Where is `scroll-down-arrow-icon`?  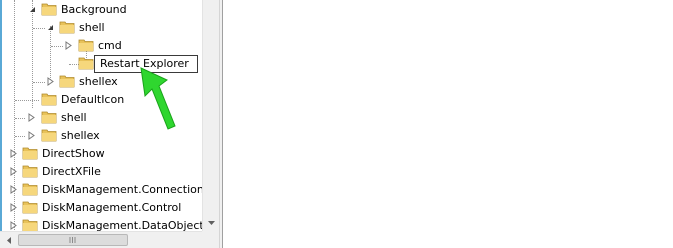
scroll-down-arrow-icon is located at coordinates (211, 222).